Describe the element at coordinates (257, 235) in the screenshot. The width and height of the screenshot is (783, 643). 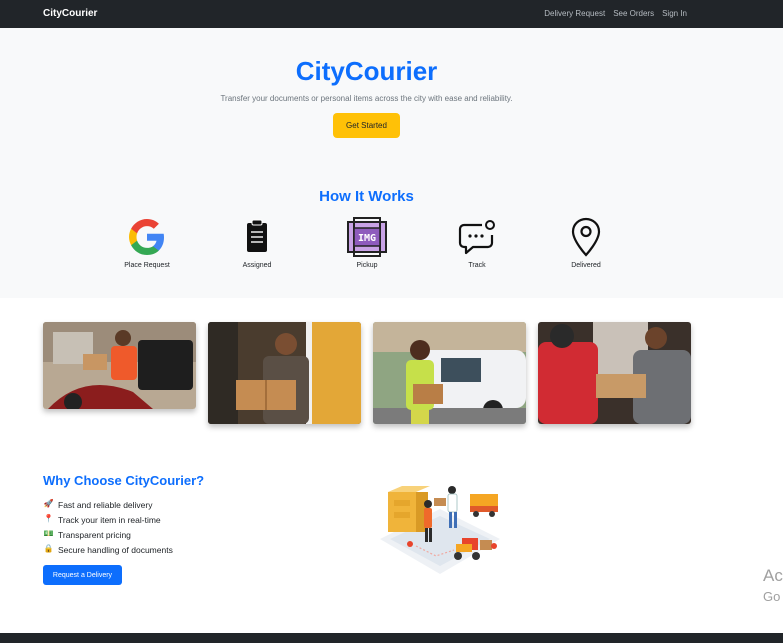
I see `clipboard-icon` at that location.